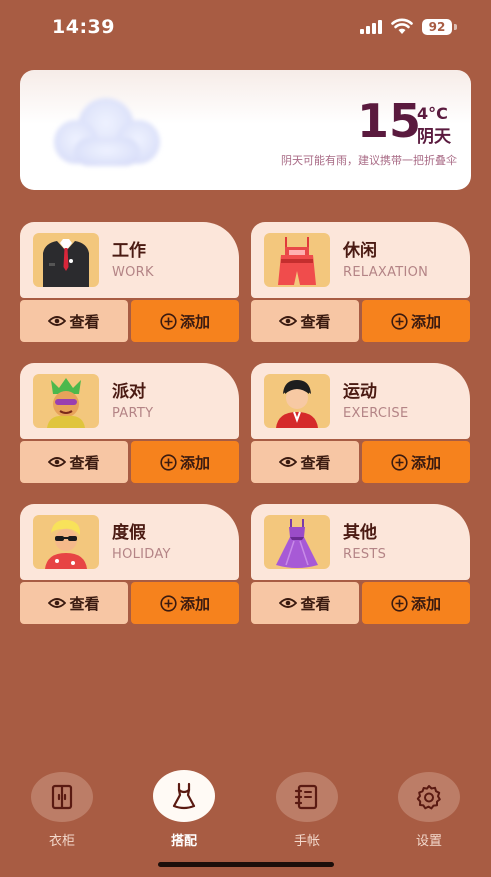  What do you see at coordinates (389, 121) in the screenshot?
I see `temperature-value: 15` at bounding box center [389, 121].